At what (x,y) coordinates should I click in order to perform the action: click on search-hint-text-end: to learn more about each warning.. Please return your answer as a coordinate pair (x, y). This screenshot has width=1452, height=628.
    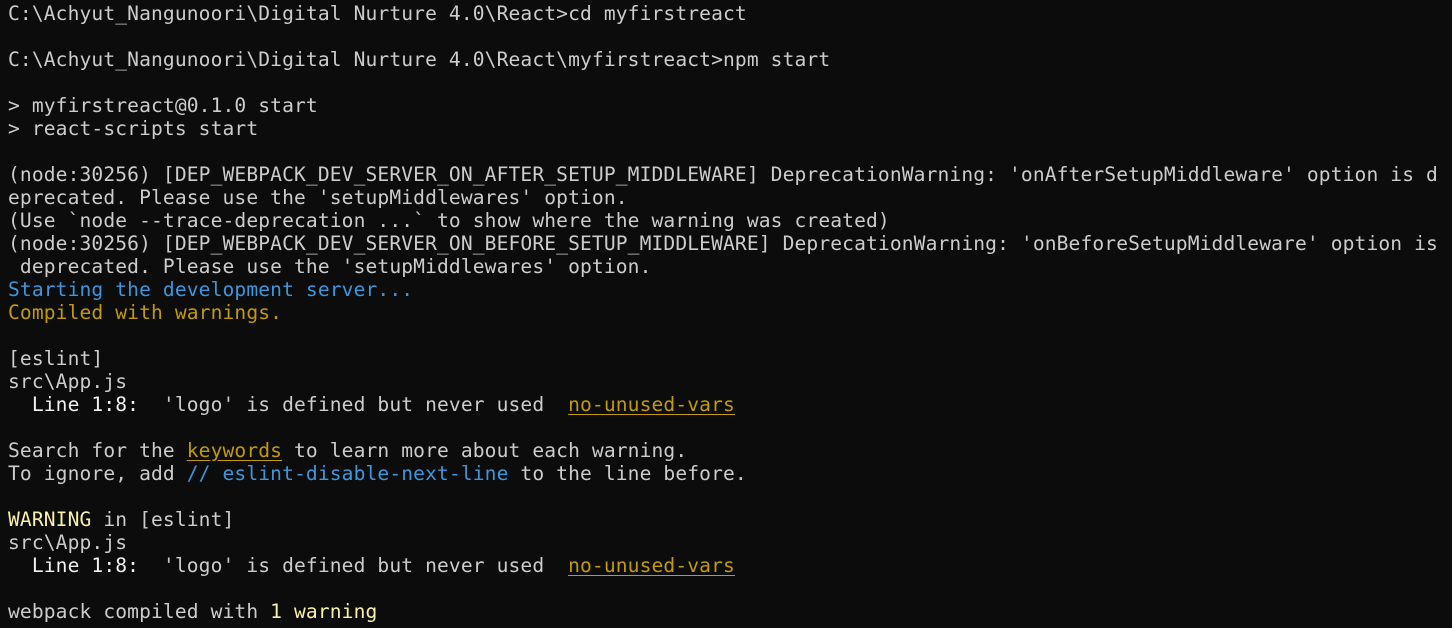
    Looking at the image, I should click on (485, 450).